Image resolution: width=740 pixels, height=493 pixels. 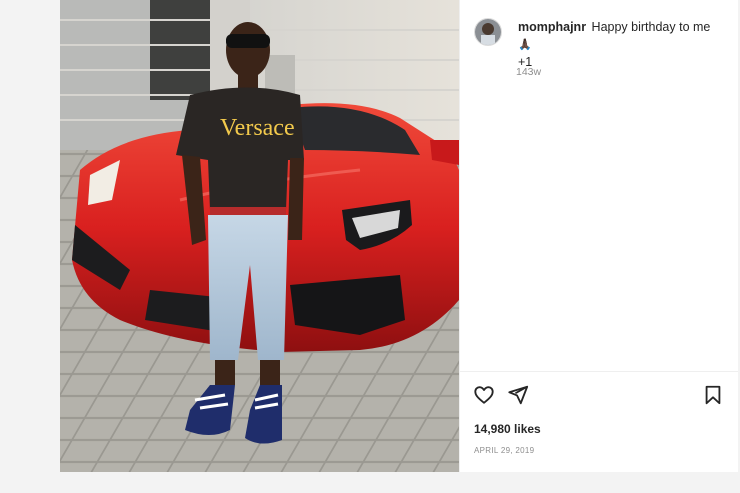 I want to click on shirt-brand-text: Versace, so click(x=257, y=128).